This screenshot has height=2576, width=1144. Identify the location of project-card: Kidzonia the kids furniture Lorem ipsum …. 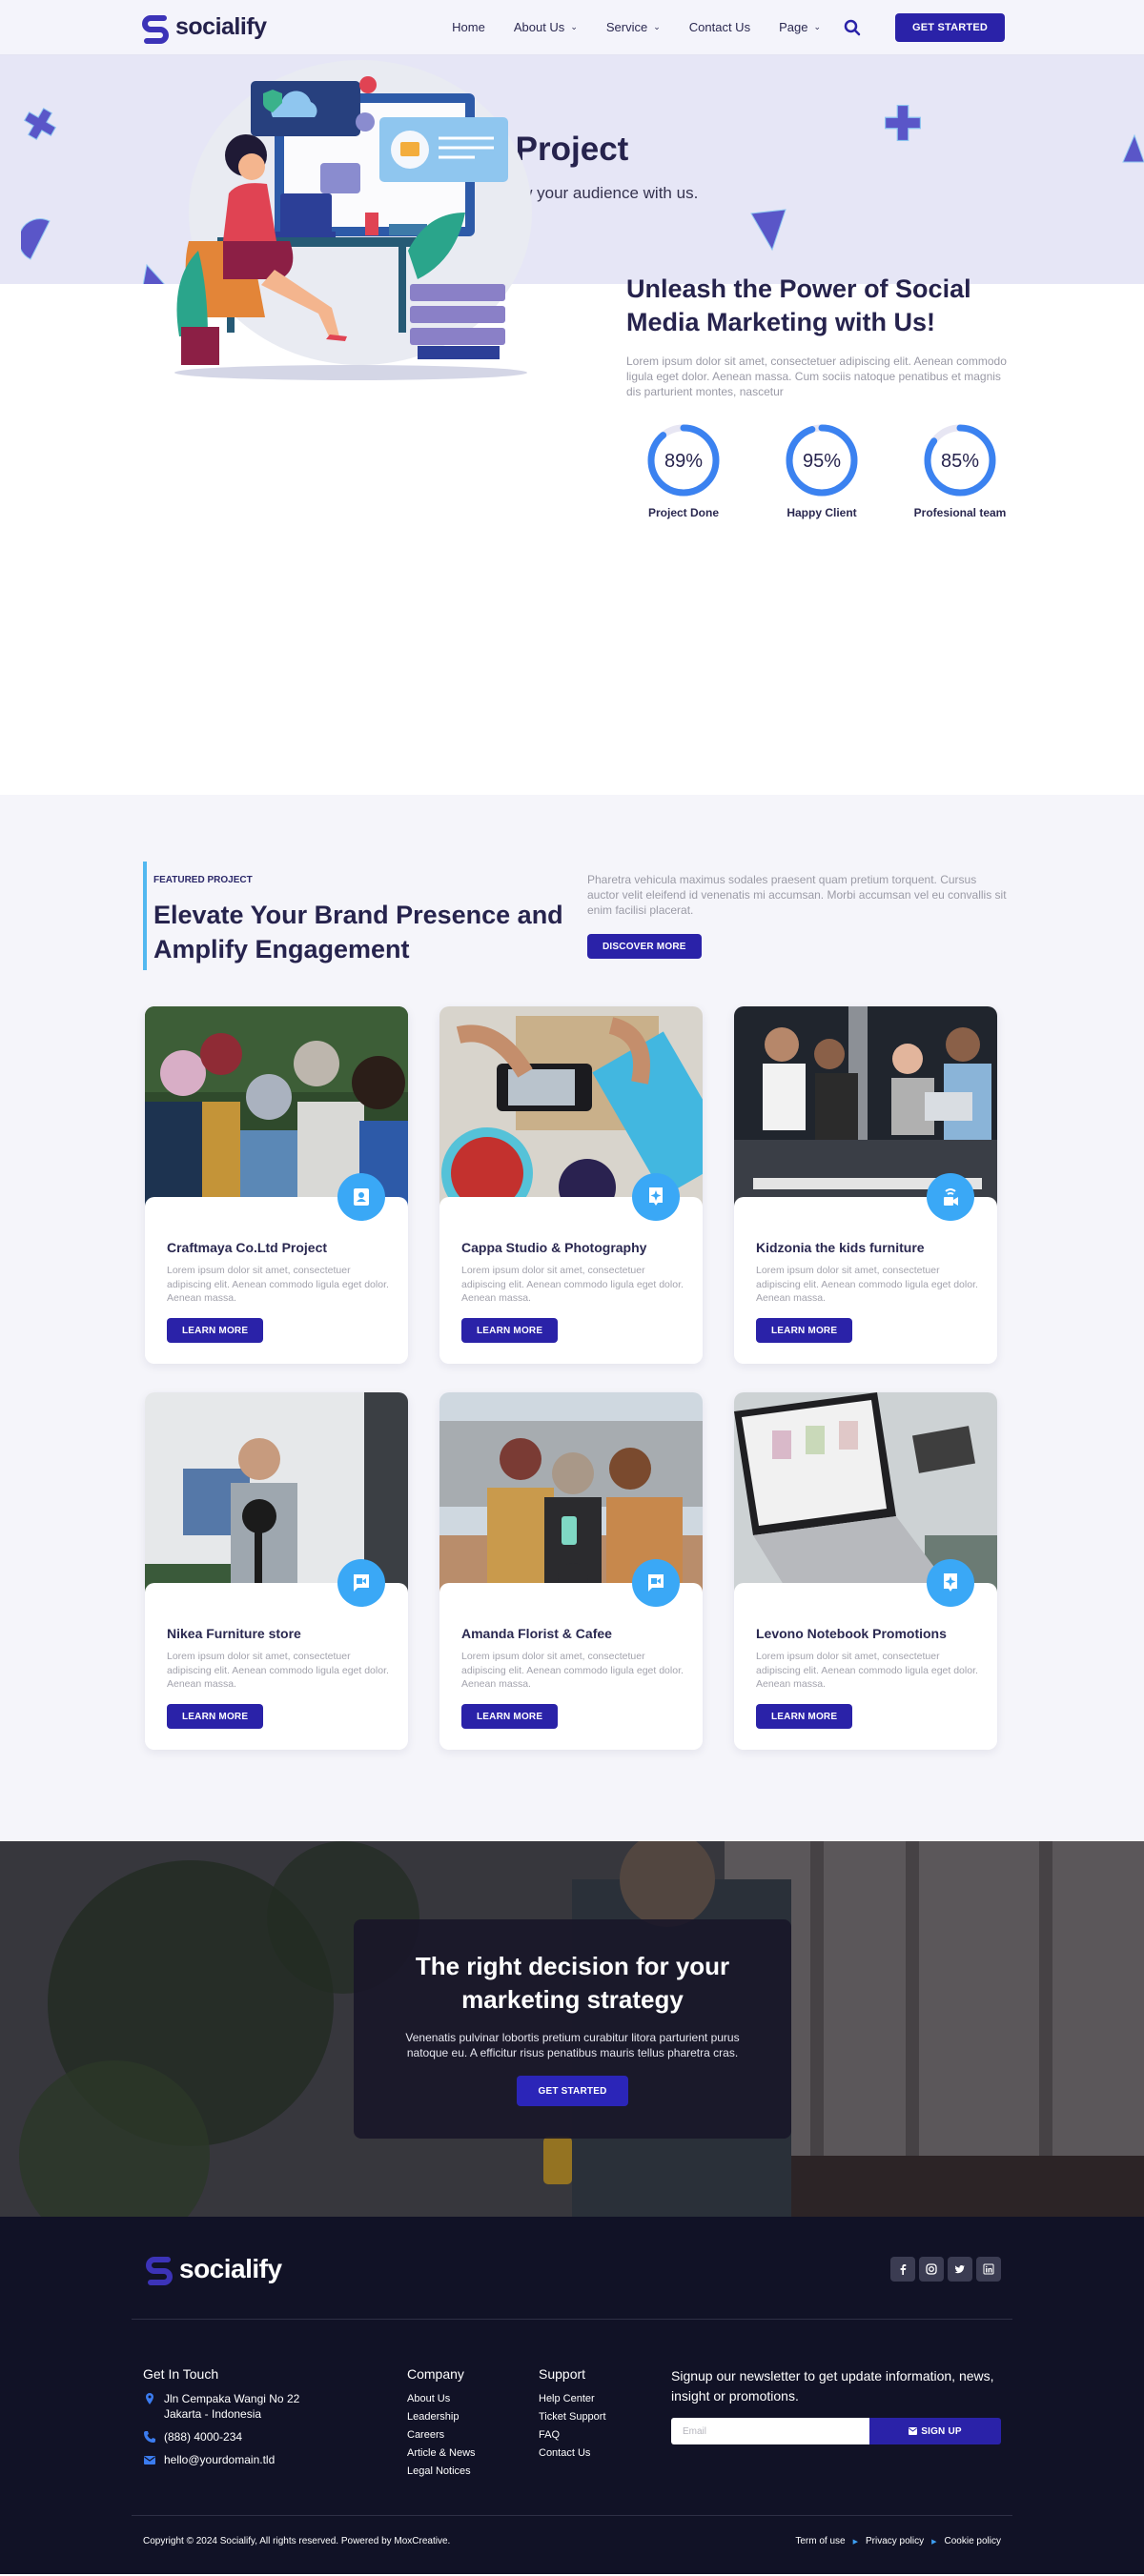
(866, 1185).